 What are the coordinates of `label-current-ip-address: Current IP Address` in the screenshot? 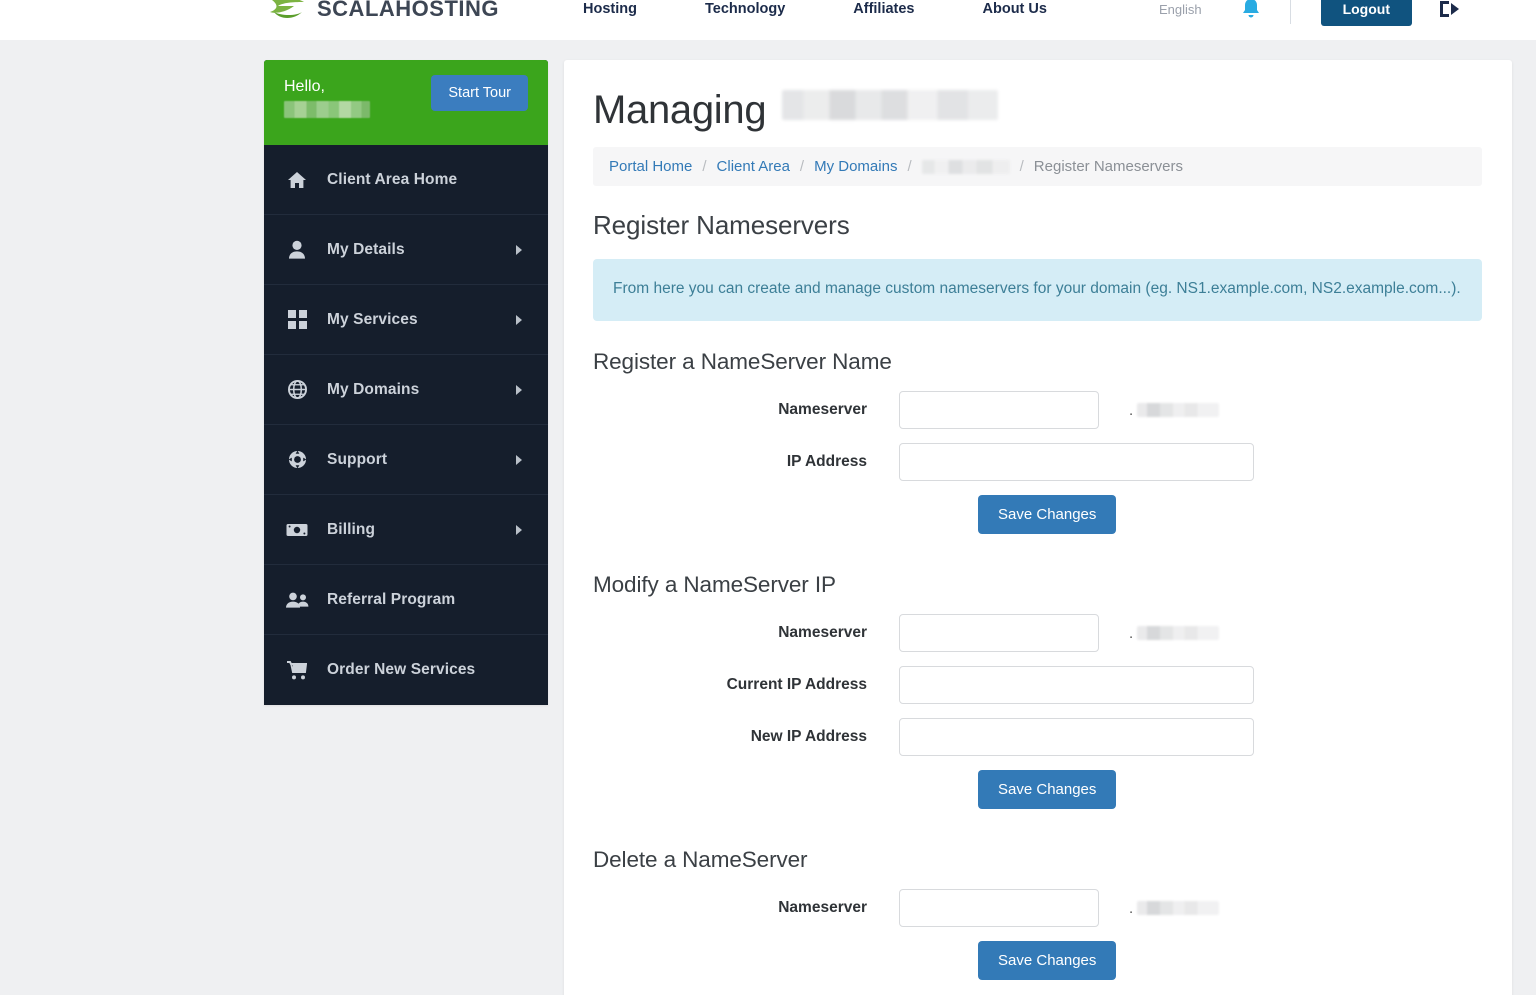 It's located at (796, 685).